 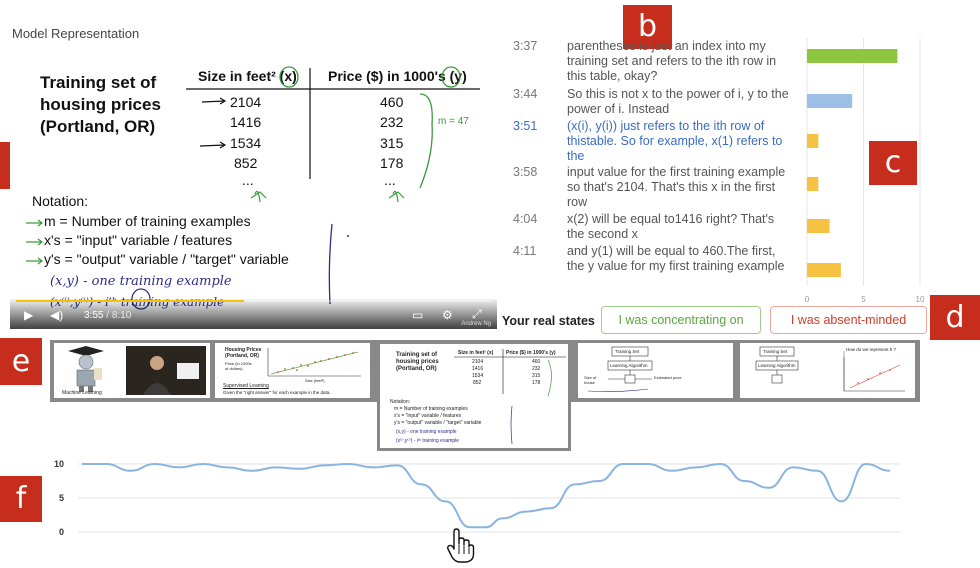 I want to click on notation-heading: Notation:, so click(x=60, y=201).